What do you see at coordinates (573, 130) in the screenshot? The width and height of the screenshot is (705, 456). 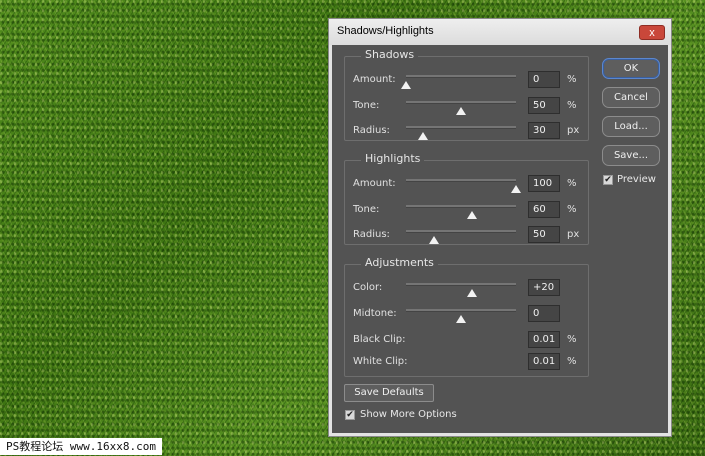 I see `shadows-radius-unit: px` at bounding box center [573, 130].